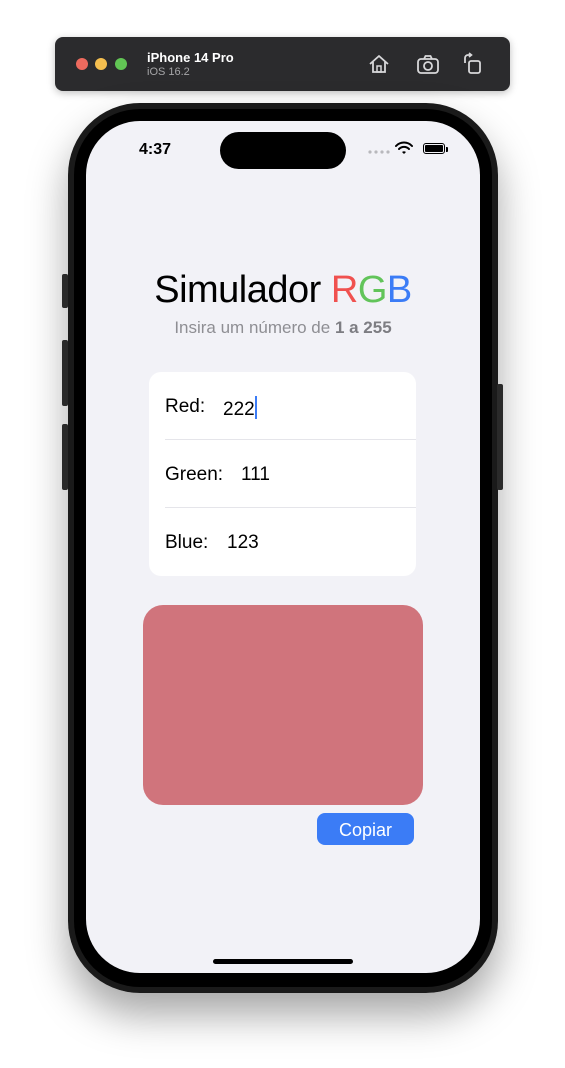  What do you see at coordinates (65, 291) in the screenshot?
I see `action-button` at bounding box center [65, 291].